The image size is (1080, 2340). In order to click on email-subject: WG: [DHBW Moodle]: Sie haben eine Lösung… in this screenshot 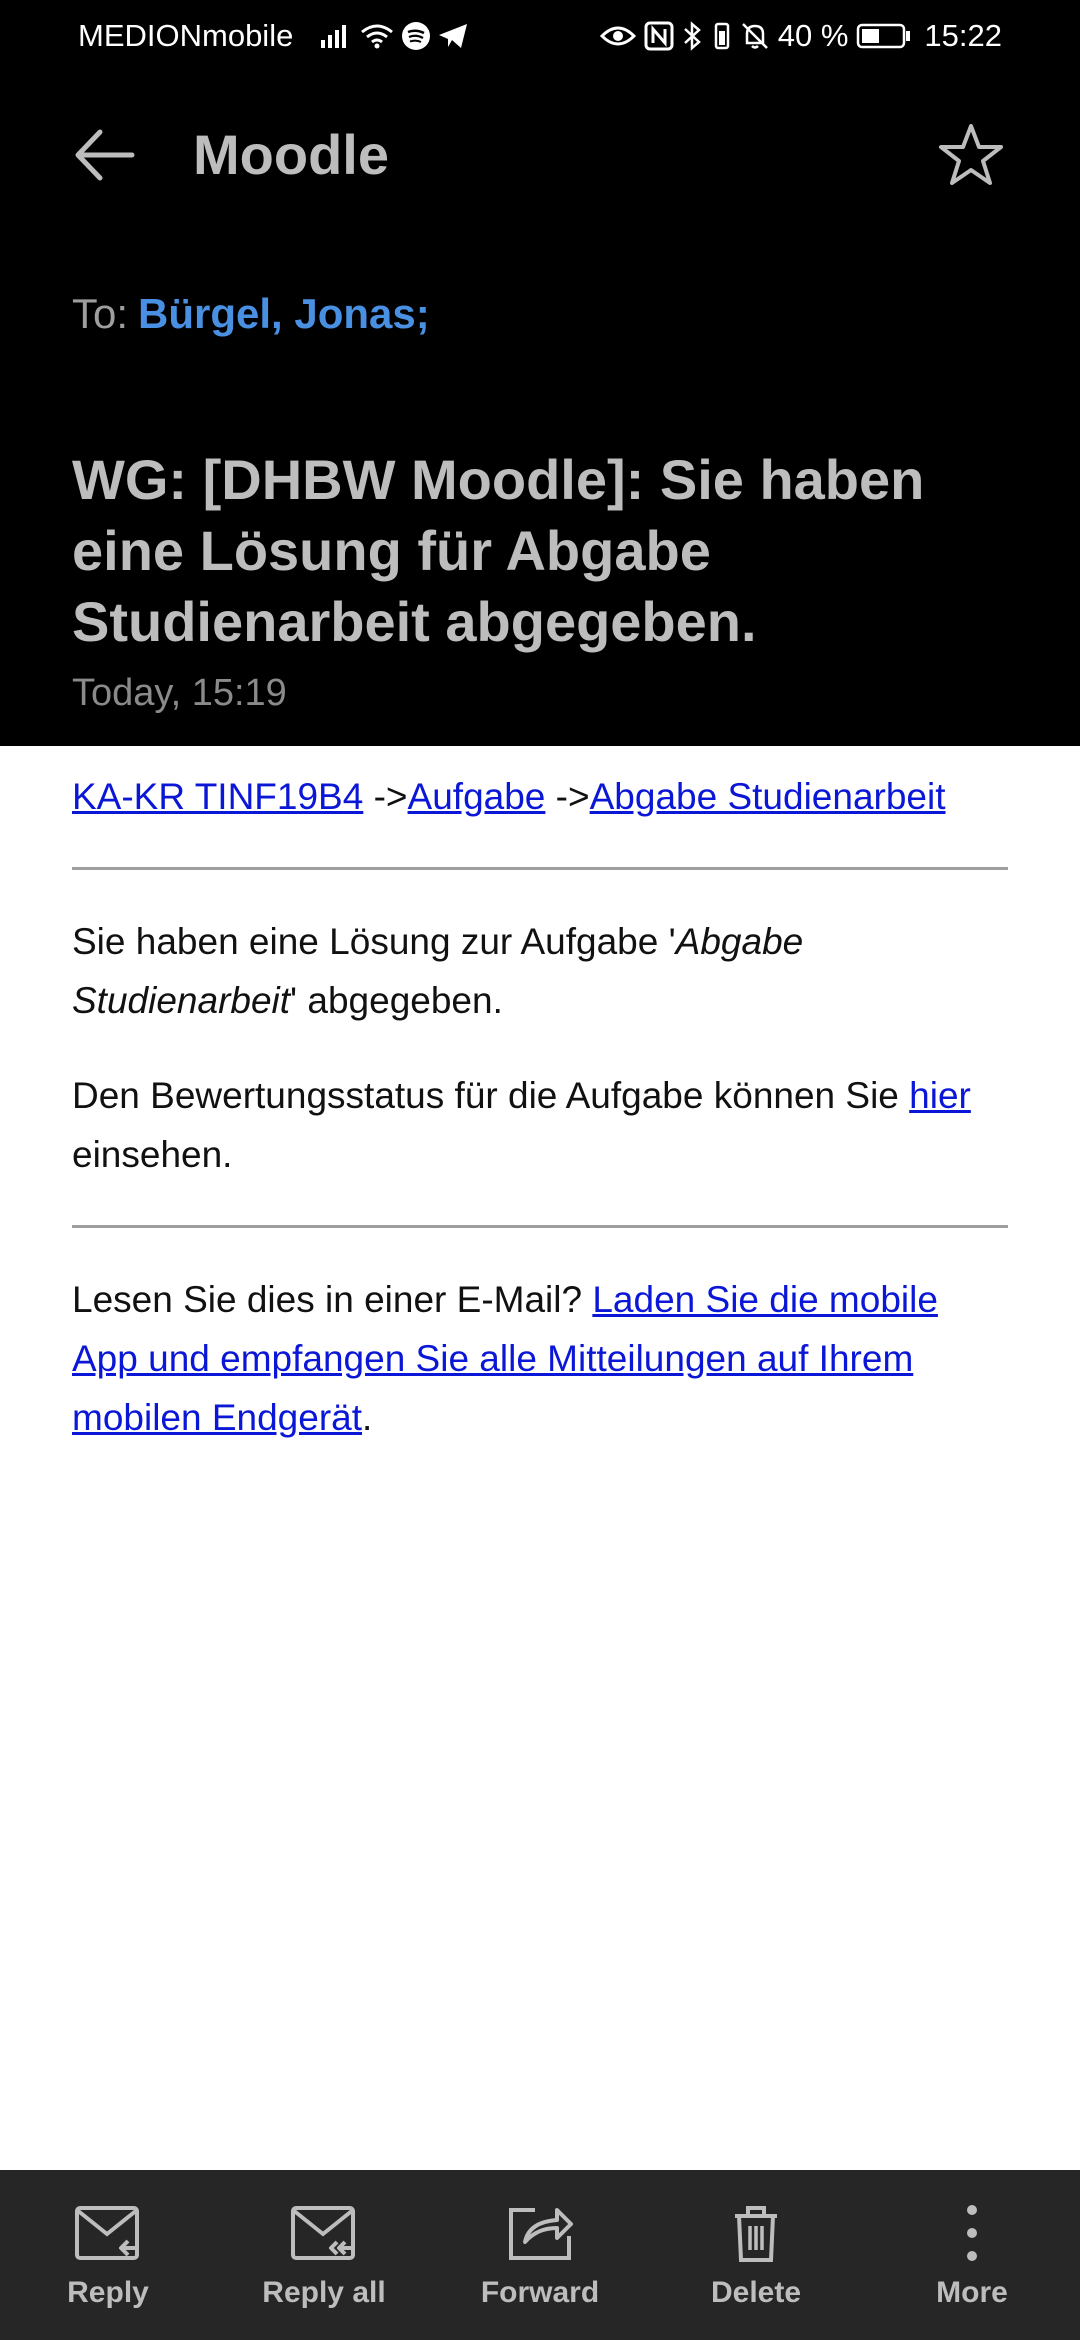, I will do `click(498, 550)`.